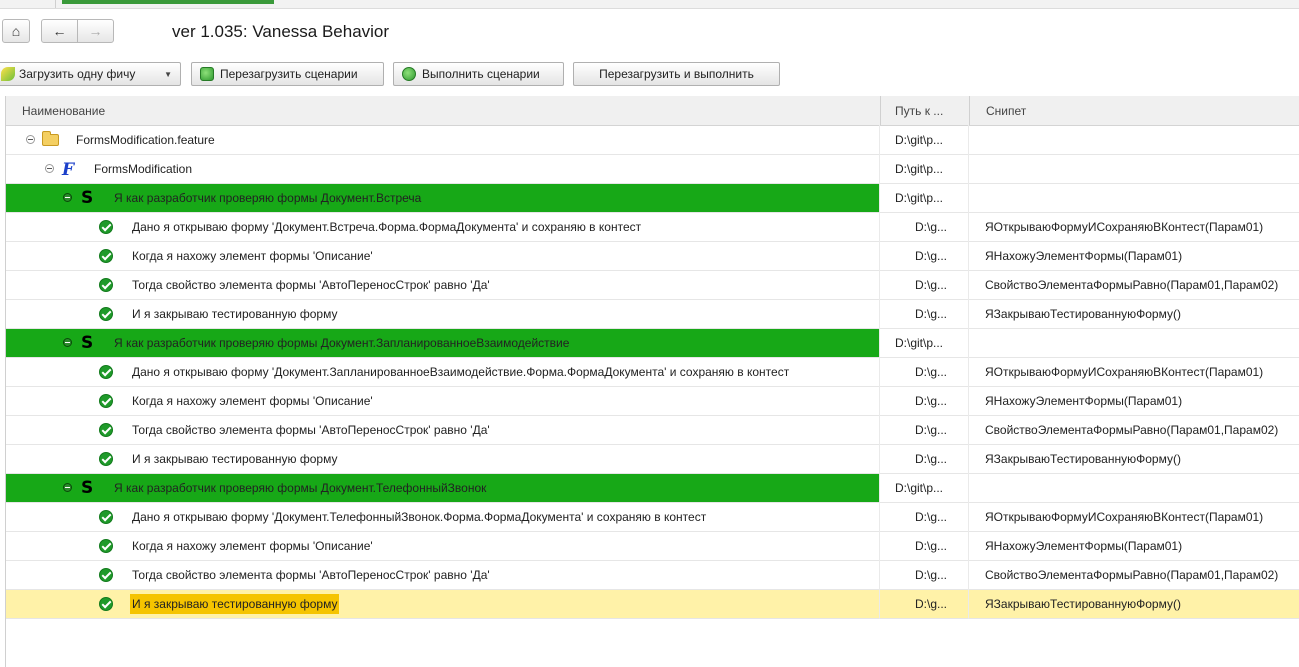 The width and height of the screenshot is (1299, 667). What do you see at coordinates (68, 170) in the screenshot?
I see `feature-icon: F` at bounding box center [68, 170].